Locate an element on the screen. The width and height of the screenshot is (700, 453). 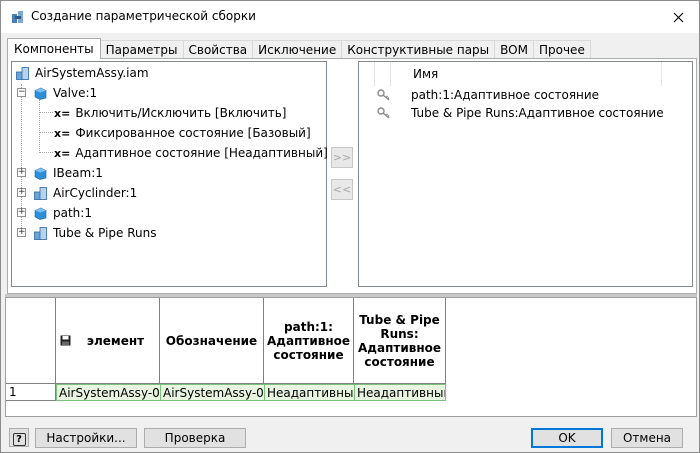
tab-components: Компоненты is located at coordinates (54, 48).